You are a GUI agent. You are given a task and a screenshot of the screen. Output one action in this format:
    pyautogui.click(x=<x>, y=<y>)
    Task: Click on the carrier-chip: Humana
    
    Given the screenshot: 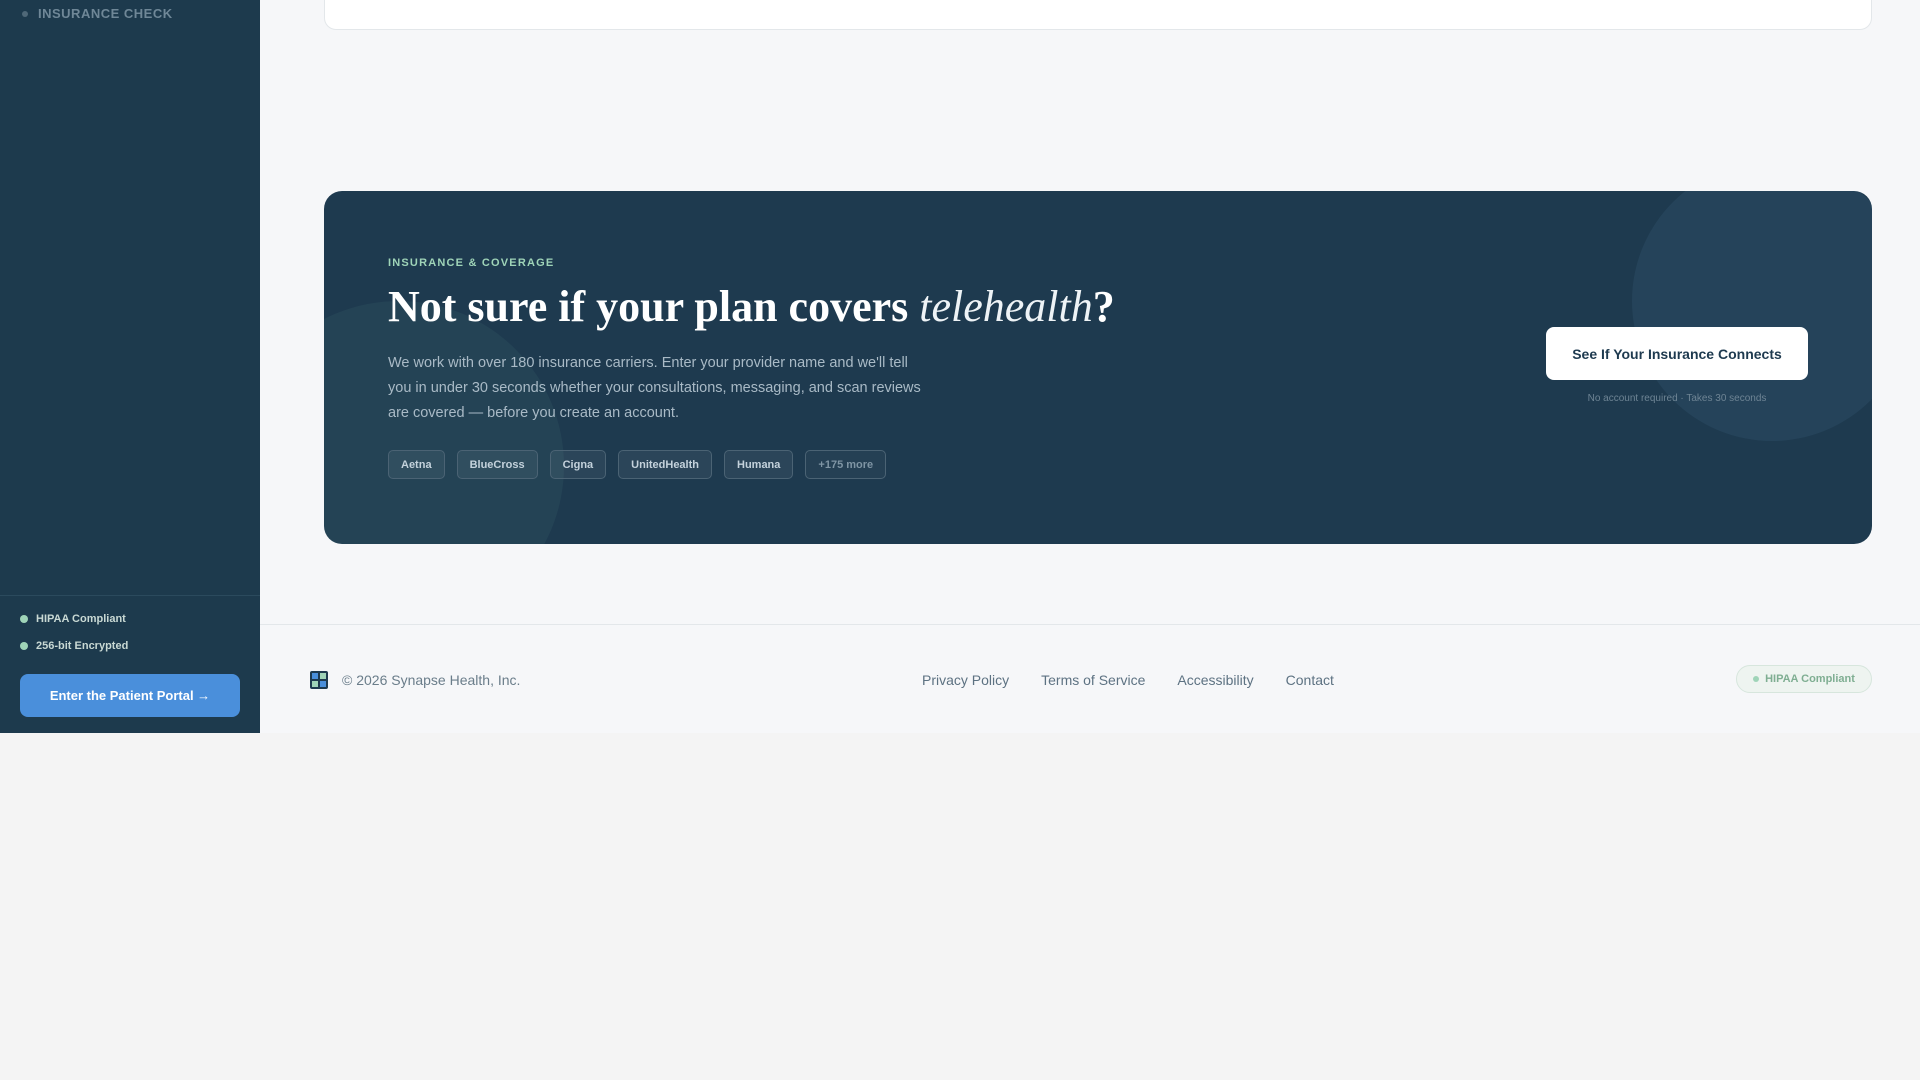 What is the action you would take?
    pyautogui.click(x=759, y=464)
    